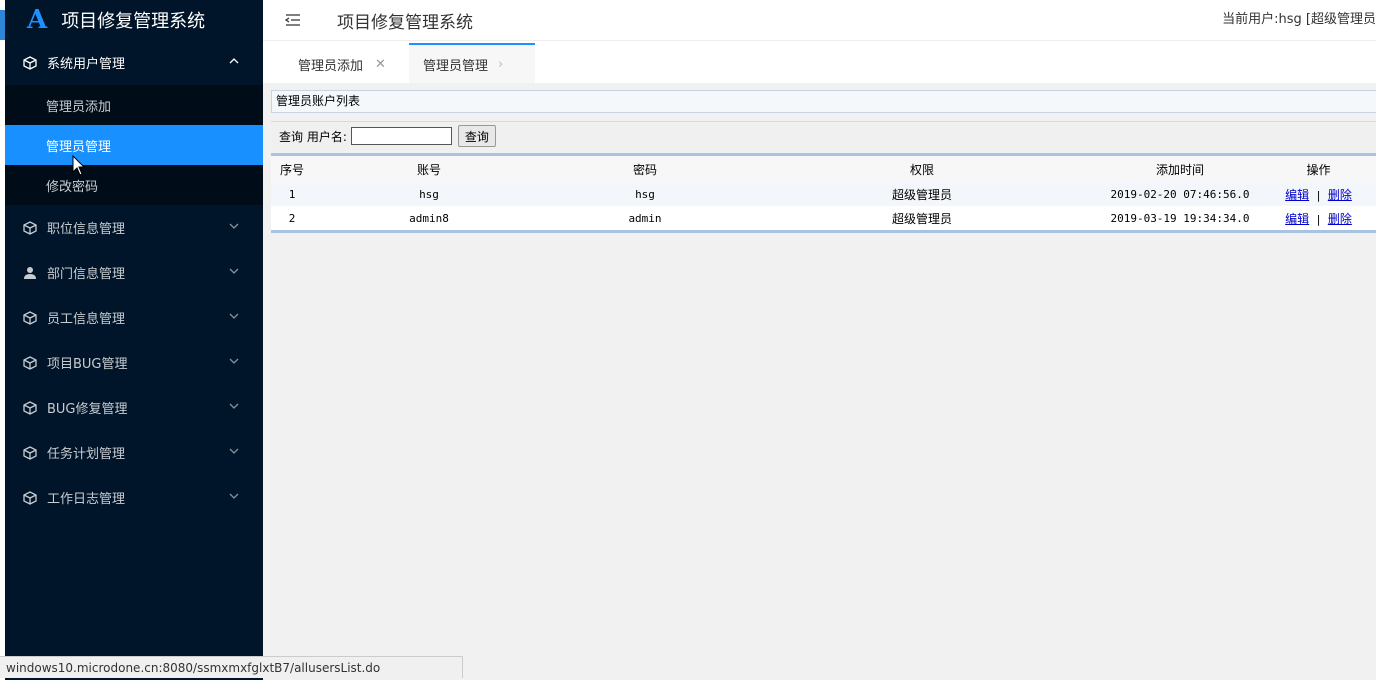  I want to click on cell-time: 2019-03-19 19:34:34.0, so click(1180, 218).